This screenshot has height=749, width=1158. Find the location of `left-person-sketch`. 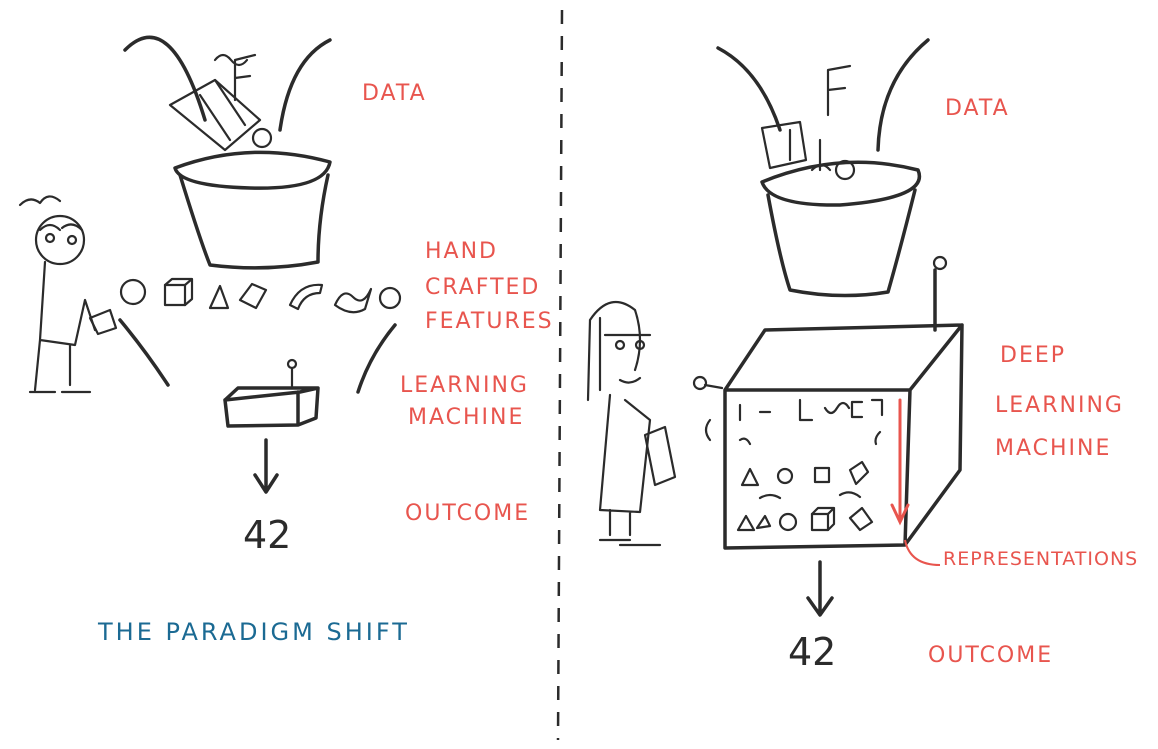

left-person-sketch is located at coordinates (68, 294).